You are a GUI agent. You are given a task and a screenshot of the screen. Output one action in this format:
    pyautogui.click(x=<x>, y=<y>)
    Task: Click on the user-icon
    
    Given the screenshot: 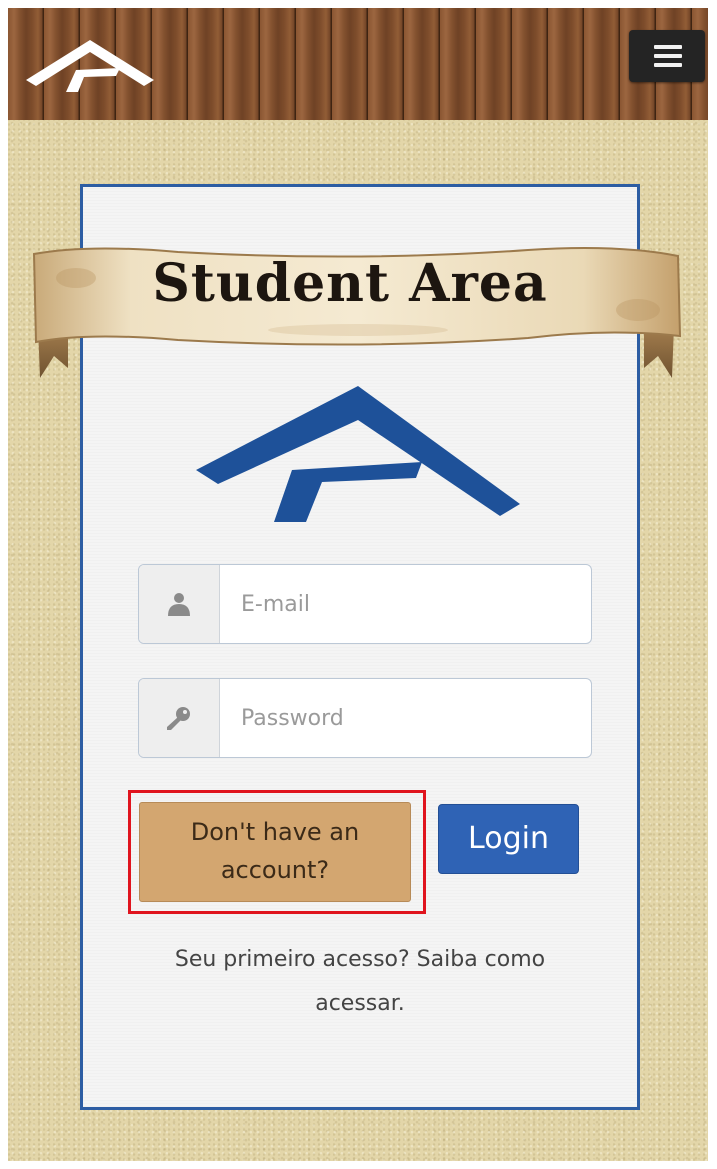 What is the action you would take?
    pyautogui.click(x=179, y=604)
    